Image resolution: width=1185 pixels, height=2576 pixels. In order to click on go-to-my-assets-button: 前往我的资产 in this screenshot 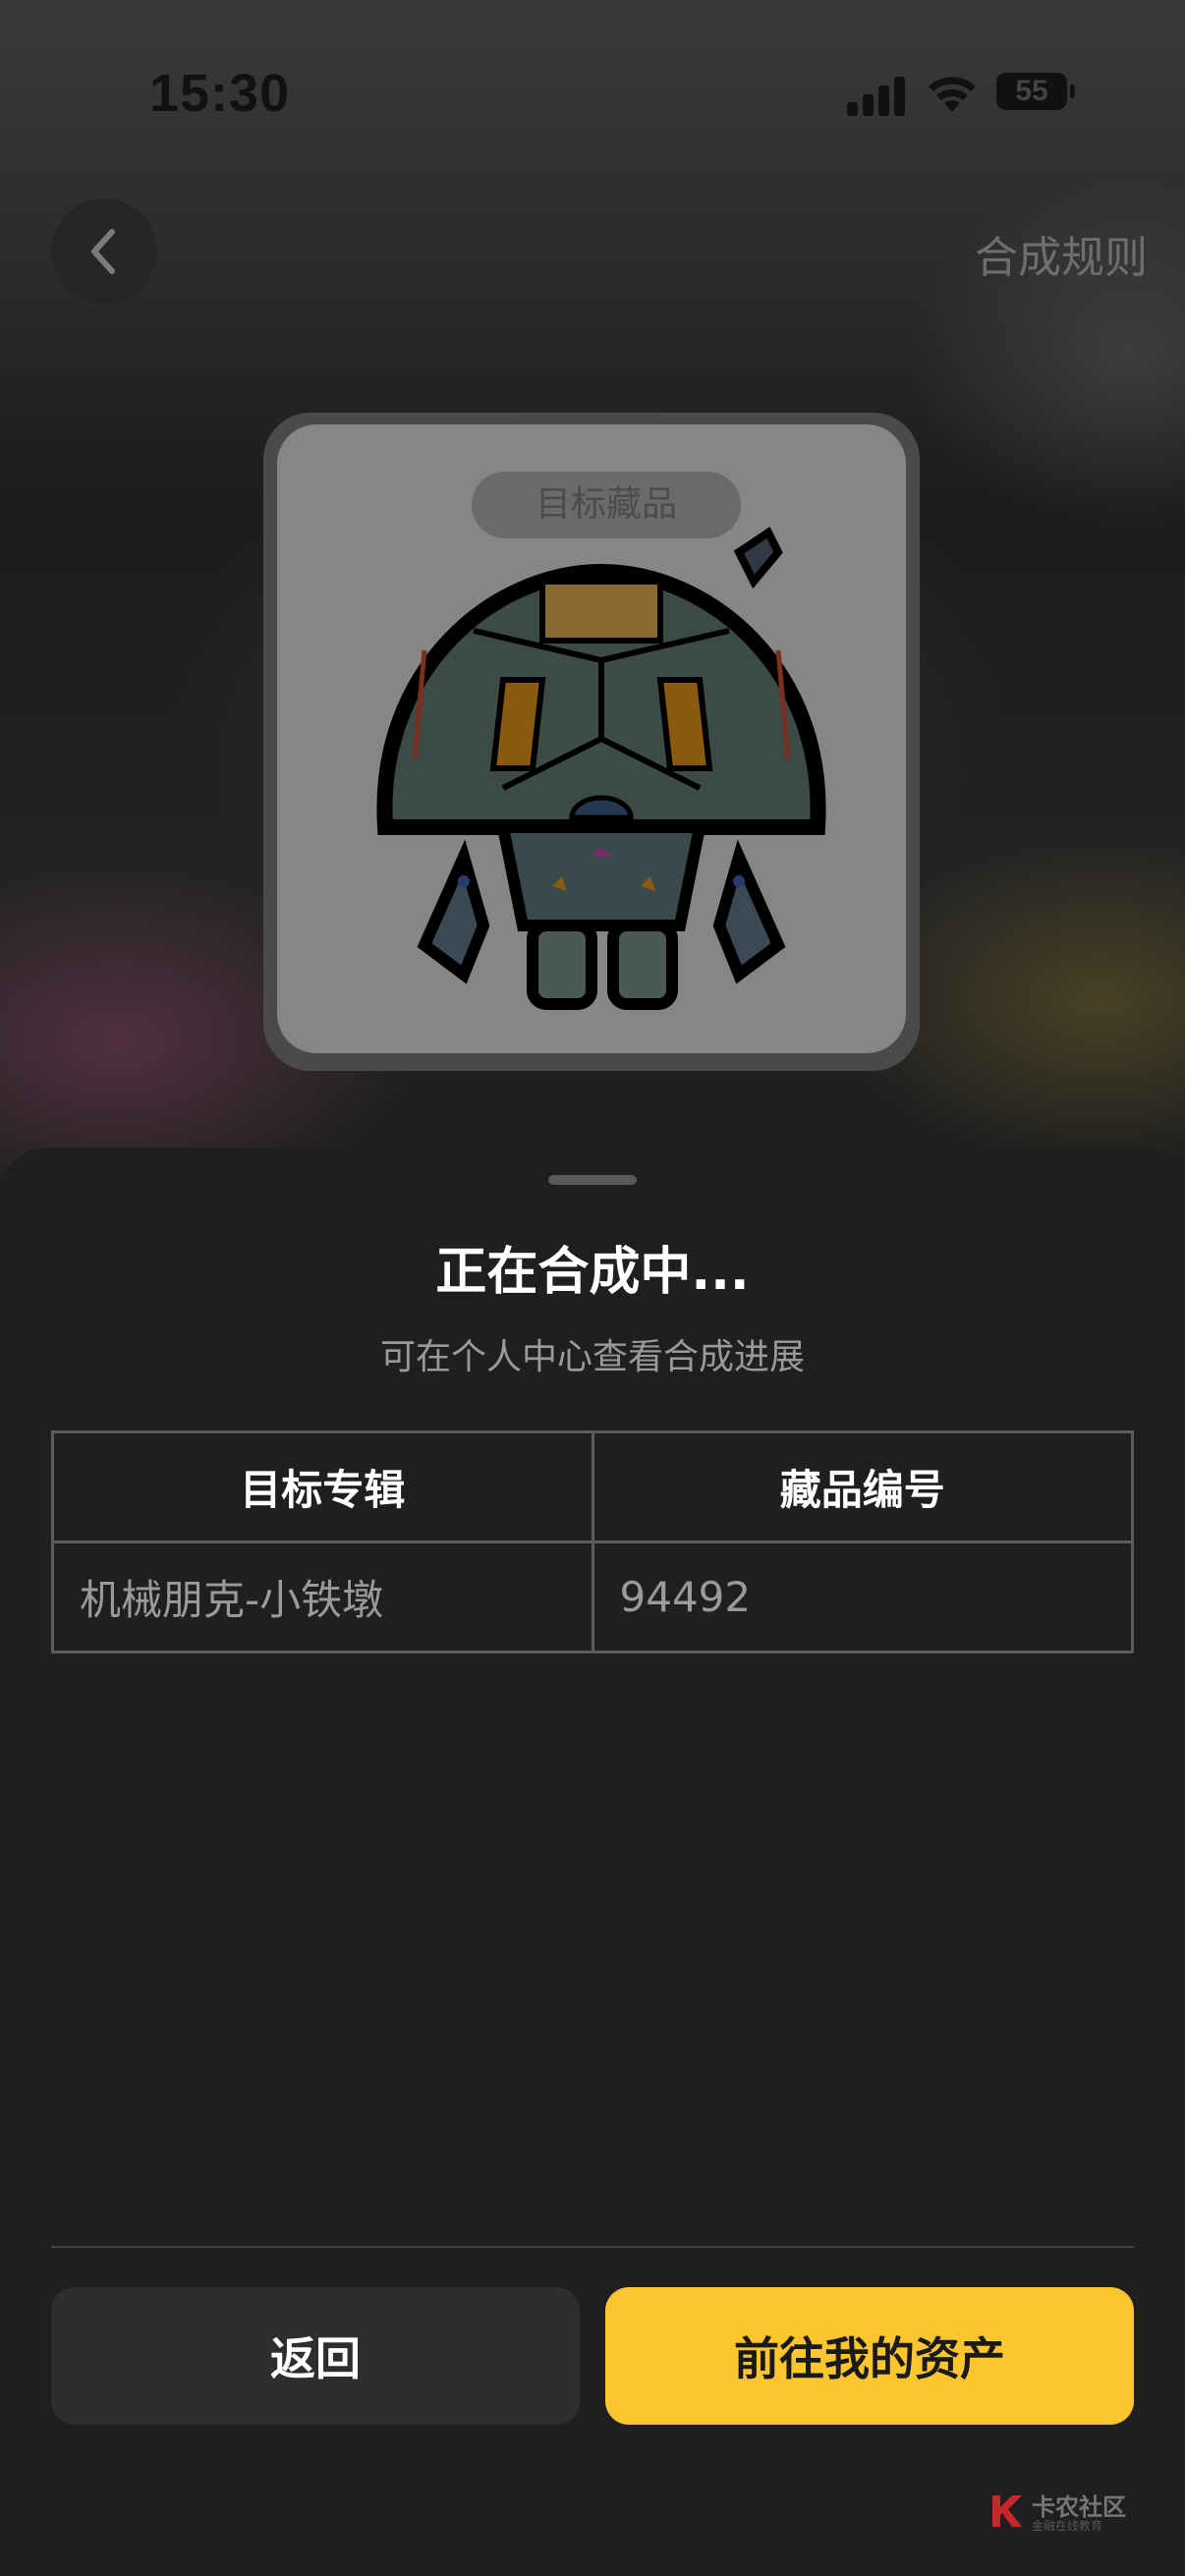, I will do `click(870, 2356)`.